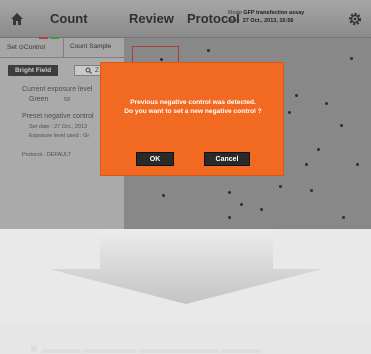 The image size is (371, 354). Describe the element at coordinates (145, 347) in the screenshot. I see `bottom-caption-cropped: ■ ▬▬▬ ▬▬▬▬ ▬▬▬▬▬▬ ▬▬▬` at that location.